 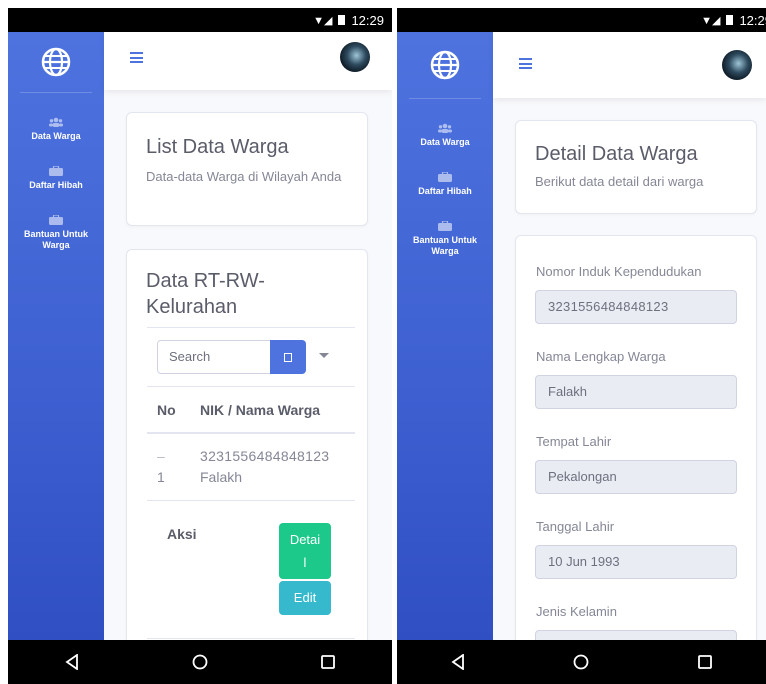 I want to click on table-card-title: Data RT-RW-Kelurahan, so click(x=205, y=294).